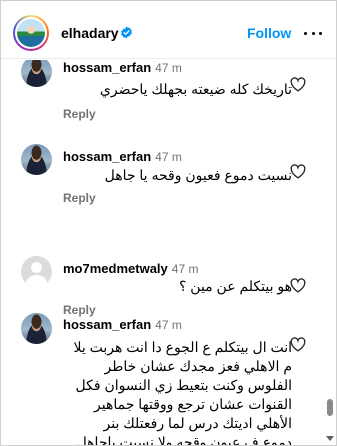 This screenshot has height=446, width=337. I want to click on comment-username-text: mo7medmetwaly, so click(115, 268).